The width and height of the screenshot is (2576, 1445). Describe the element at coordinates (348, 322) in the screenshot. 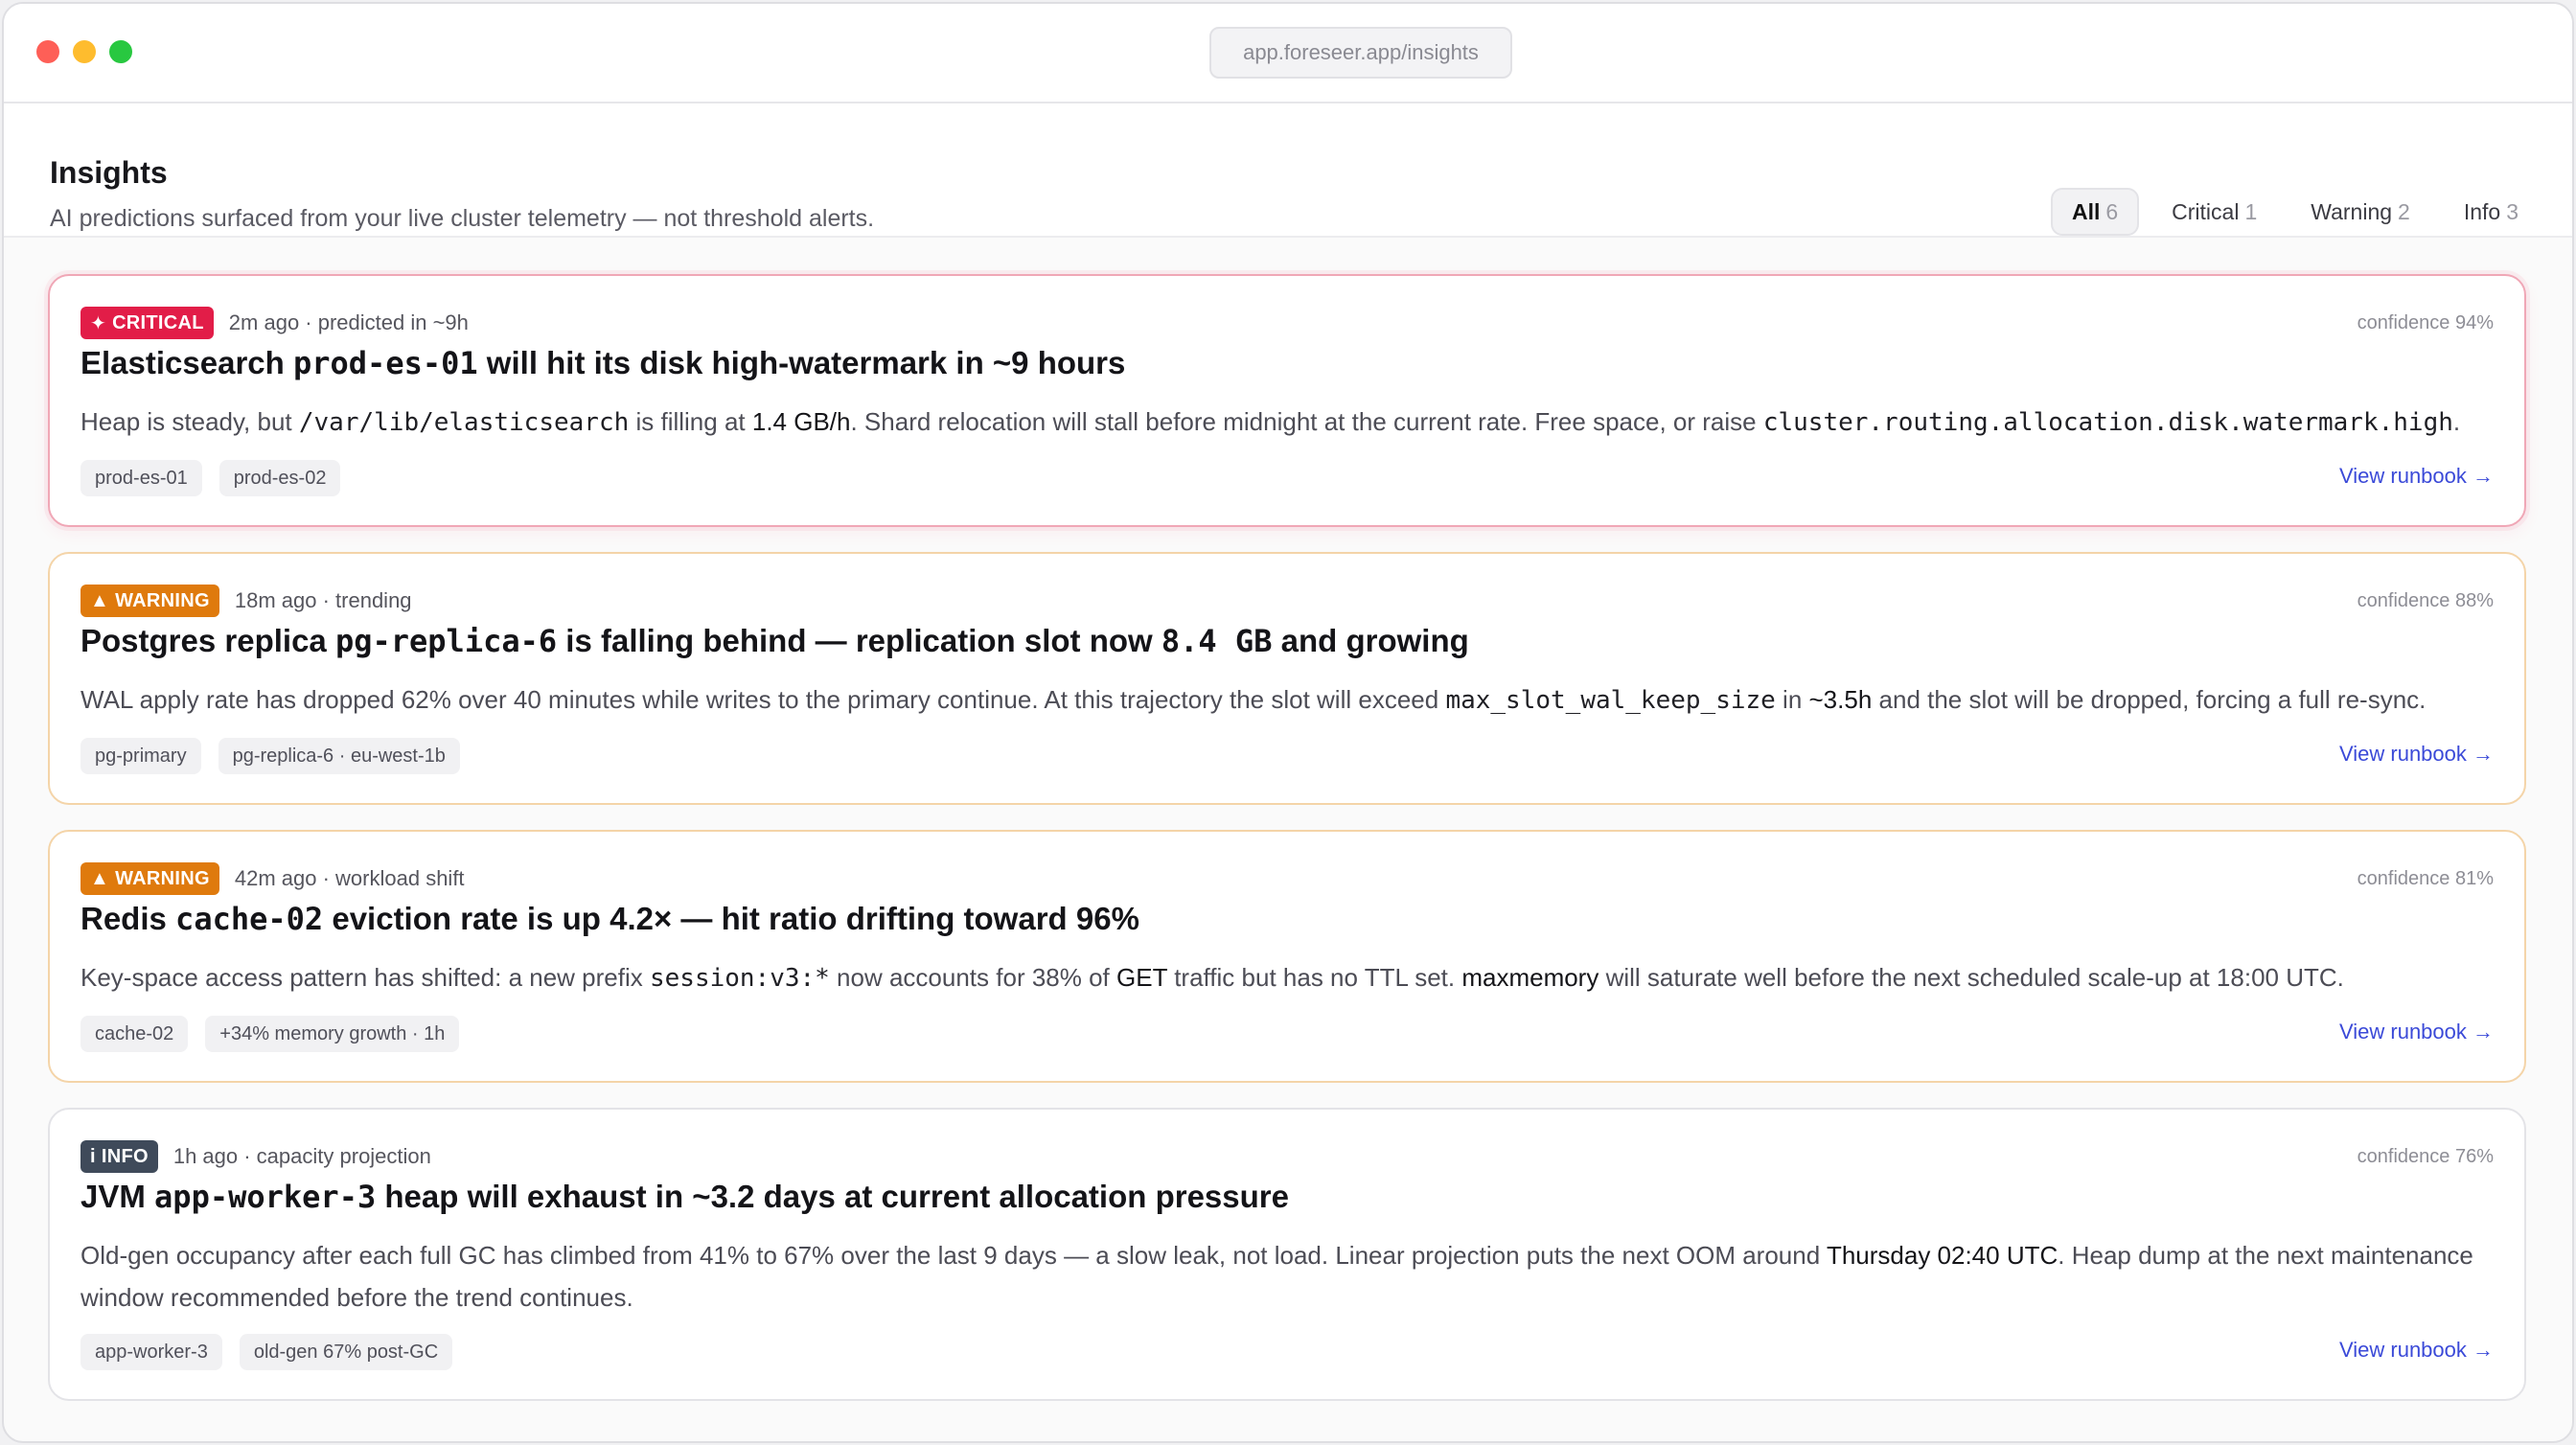

I see `insight-timestamp: 2m ago · predicted in ~9h` at that location.